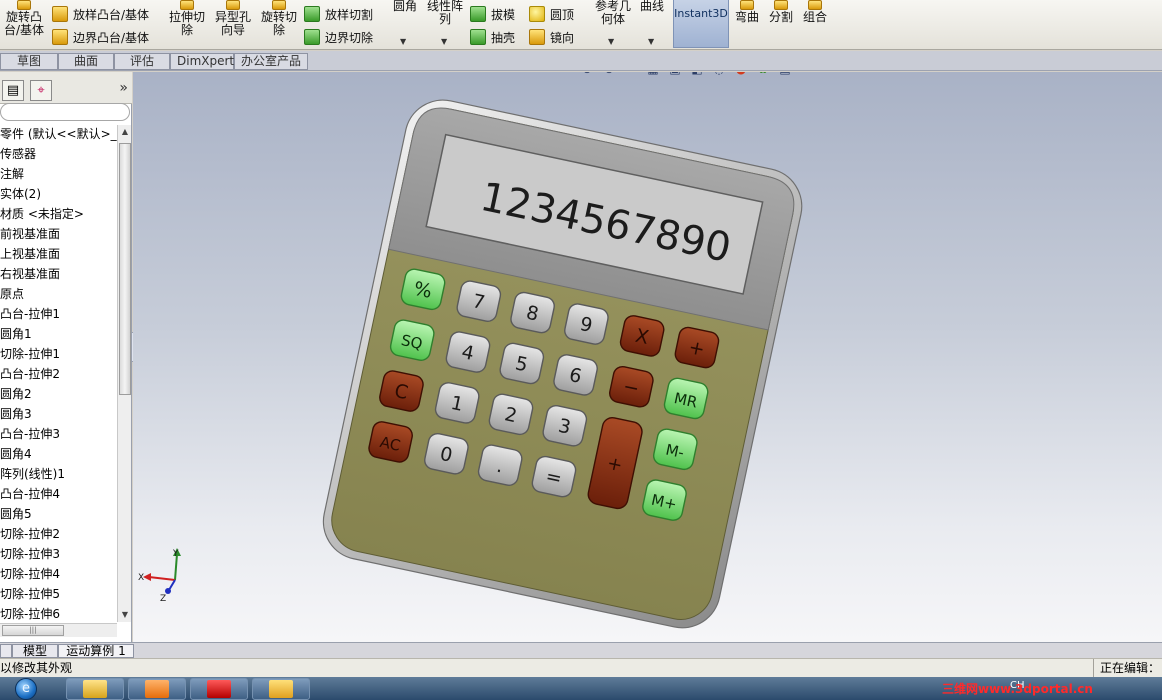 The width and height of the screenshot is (1162, 700). I want to click on taskbar-solidworks, so click(219, 689).